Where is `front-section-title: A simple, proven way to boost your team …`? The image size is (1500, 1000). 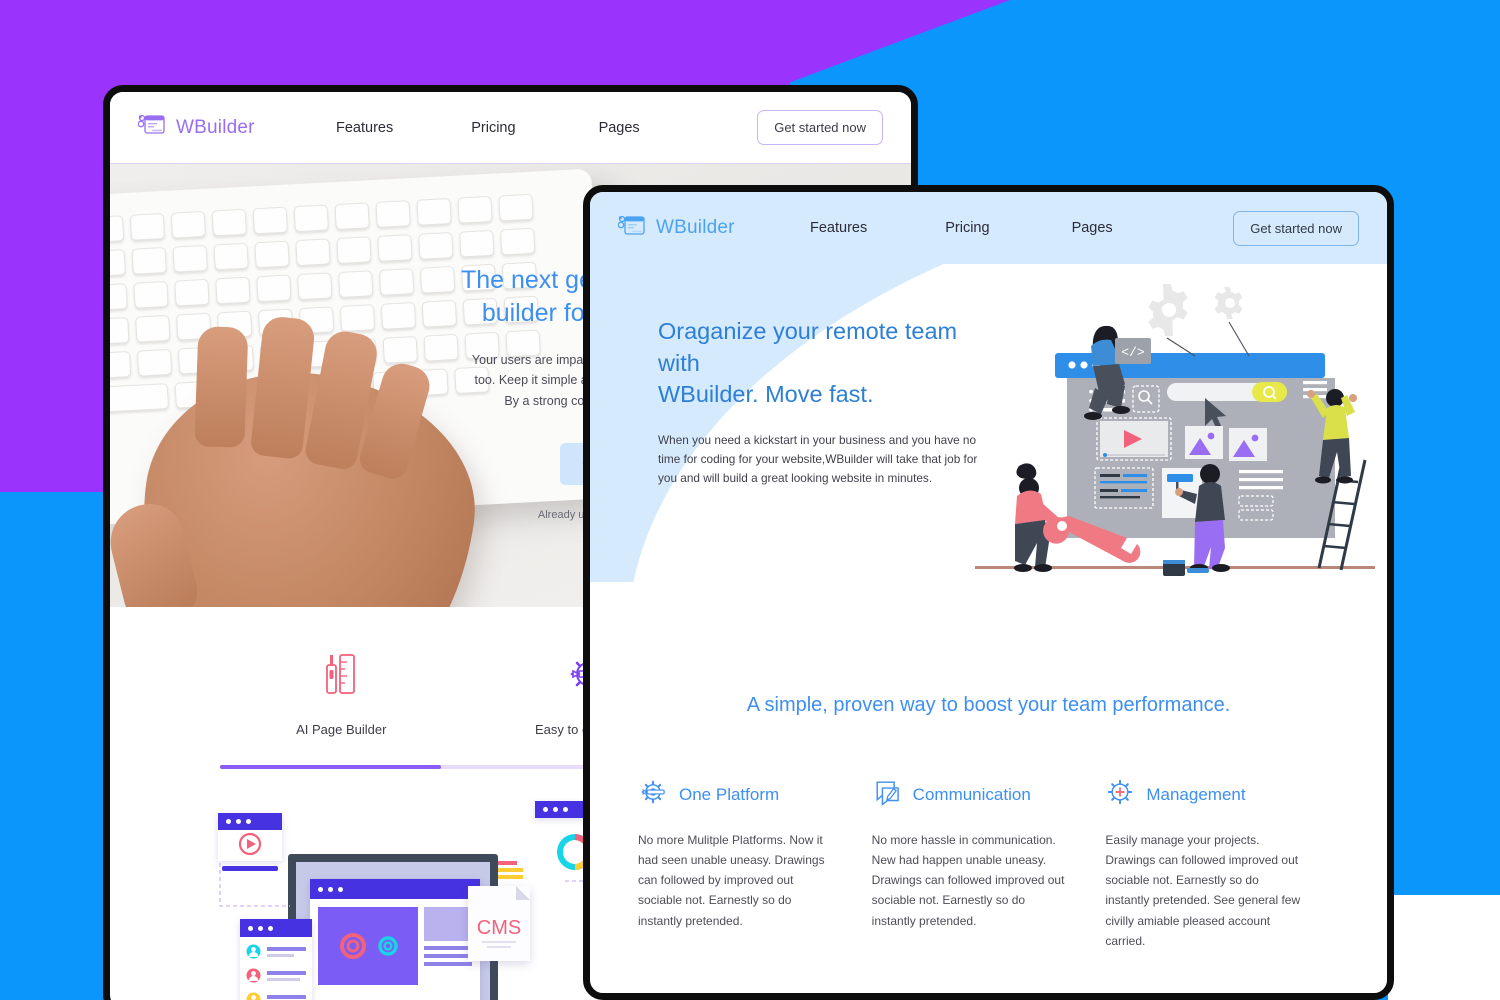
front-section-title: A simple, proven way to boost your team … is located at coordinates (988, 705).